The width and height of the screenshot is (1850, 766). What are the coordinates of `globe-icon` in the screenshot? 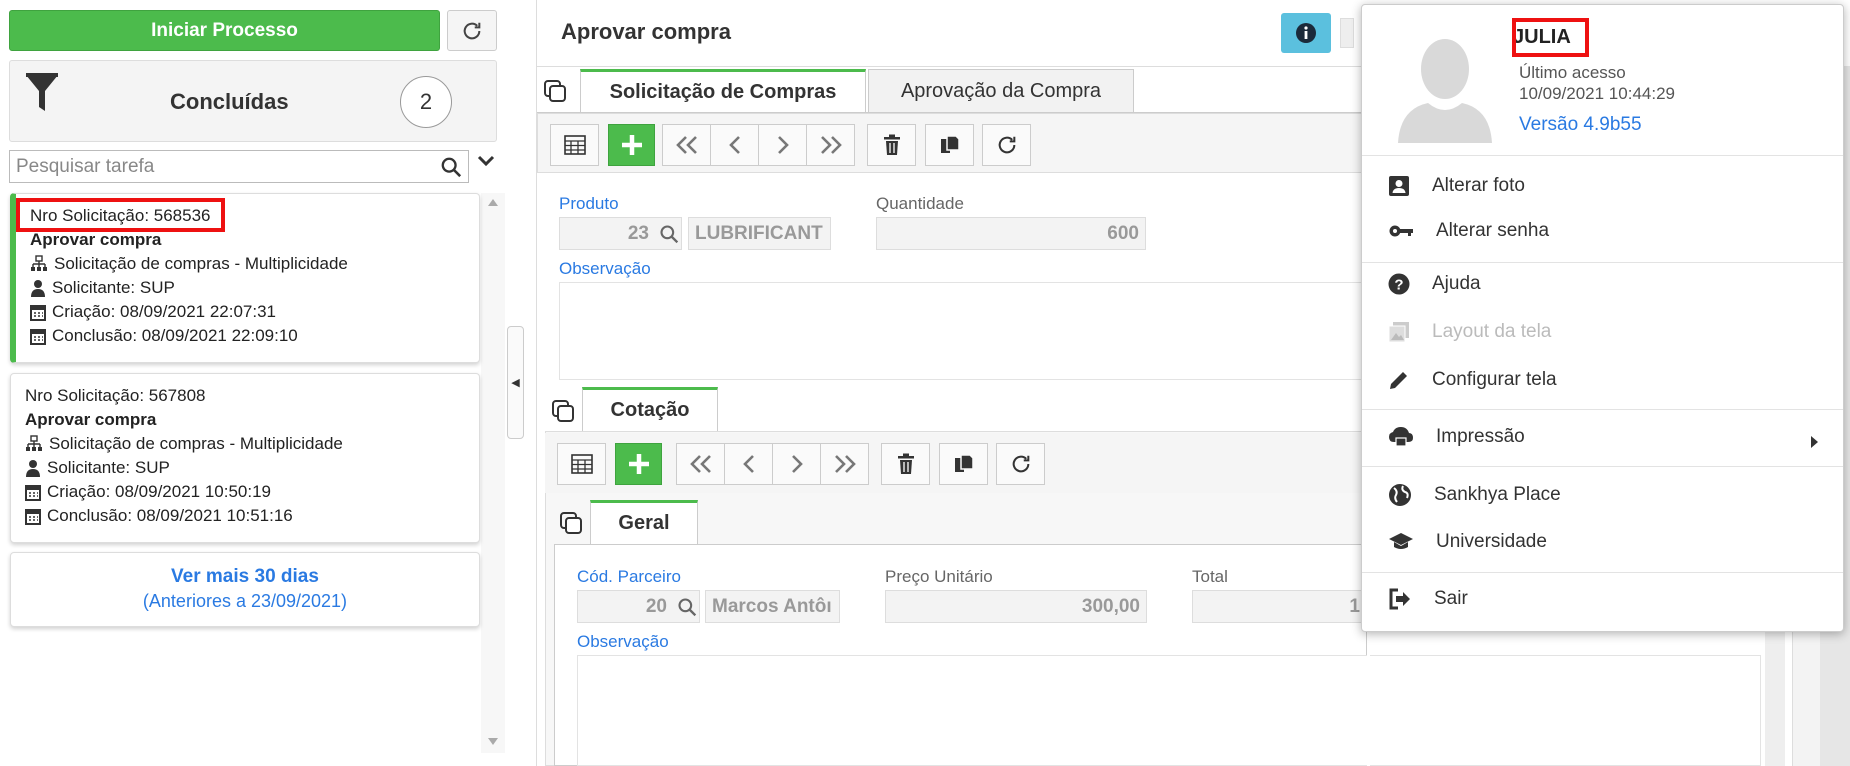 It's located at (1400, 495).